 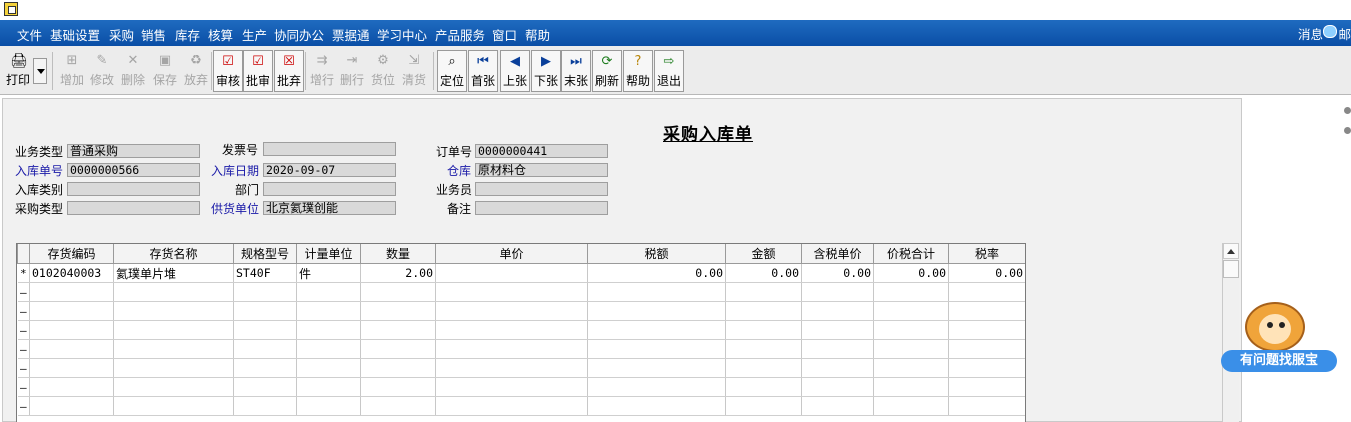 I want to click on mail-link: 邮, so click(x=1344, y=33).